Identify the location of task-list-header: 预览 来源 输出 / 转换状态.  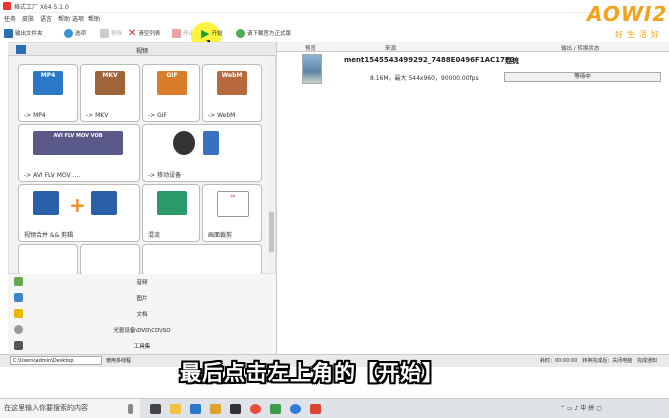
(473, 47).